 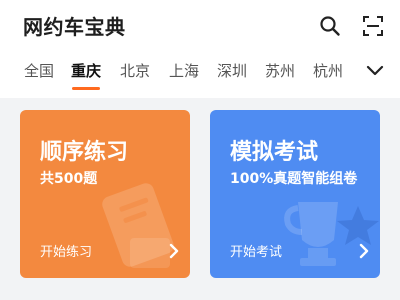 What do you see at coordinates (232, 70) in the screenshot?
I see `tab-shenzhen: 深圳` at bounding box center [232, 70].